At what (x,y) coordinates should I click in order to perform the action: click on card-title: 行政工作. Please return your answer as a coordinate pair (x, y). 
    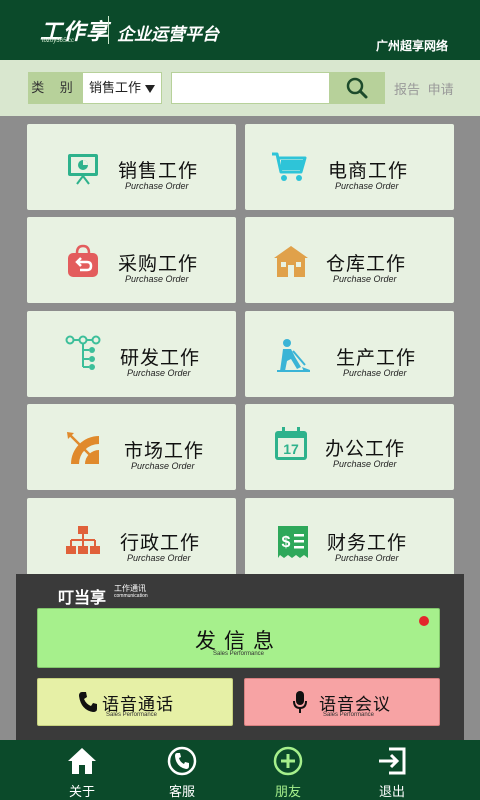
    Looking at the image, I should click on (160, 543).